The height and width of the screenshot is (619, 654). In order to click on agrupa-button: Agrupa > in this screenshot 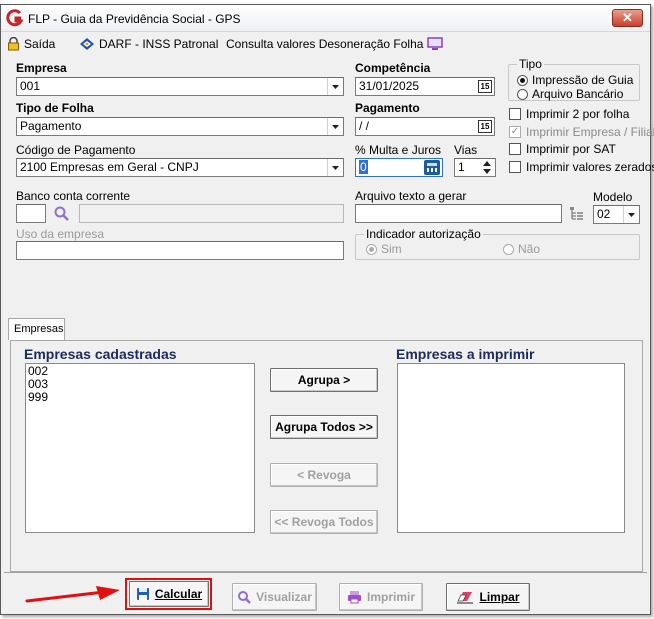, I will do `click(324, 380)`.